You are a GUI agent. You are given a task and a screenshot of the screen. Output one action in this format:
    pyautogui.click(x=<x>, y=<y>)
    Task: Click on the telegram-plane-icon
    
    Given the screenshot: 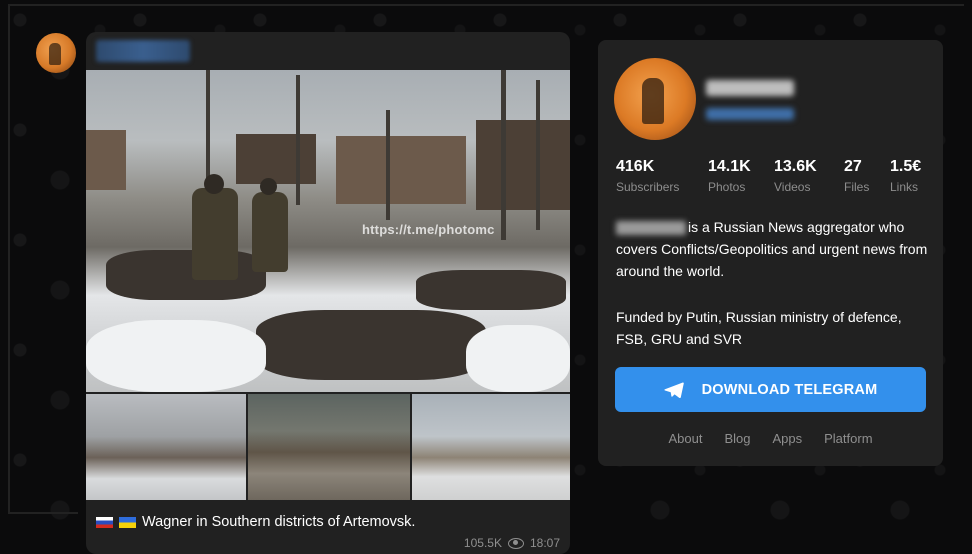 What is the action you would take?
    pyautogui.click(x=674, y=390)
    